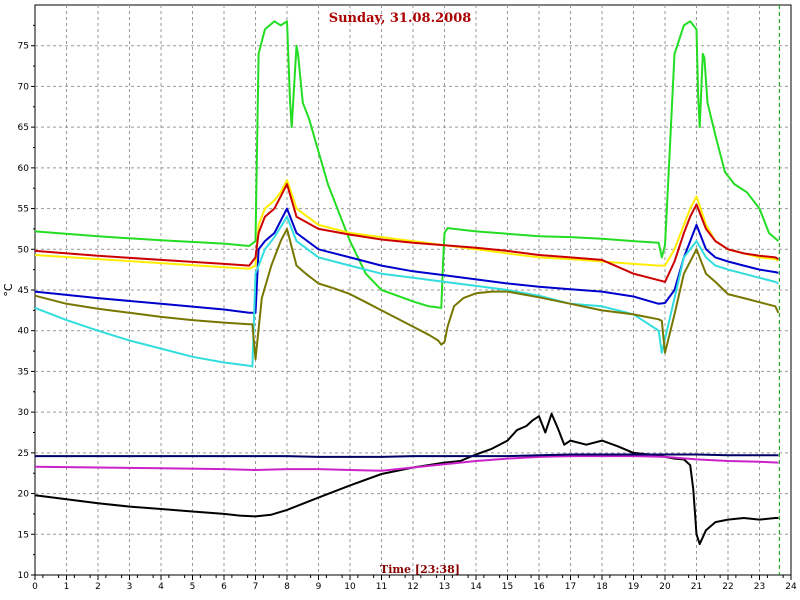 The height and width of the screenshot is (600, 800). What do you see at coordinates (24, 495) in the screenshot?
I see `y-tick-label: 20` at bounding box center [24, 495].